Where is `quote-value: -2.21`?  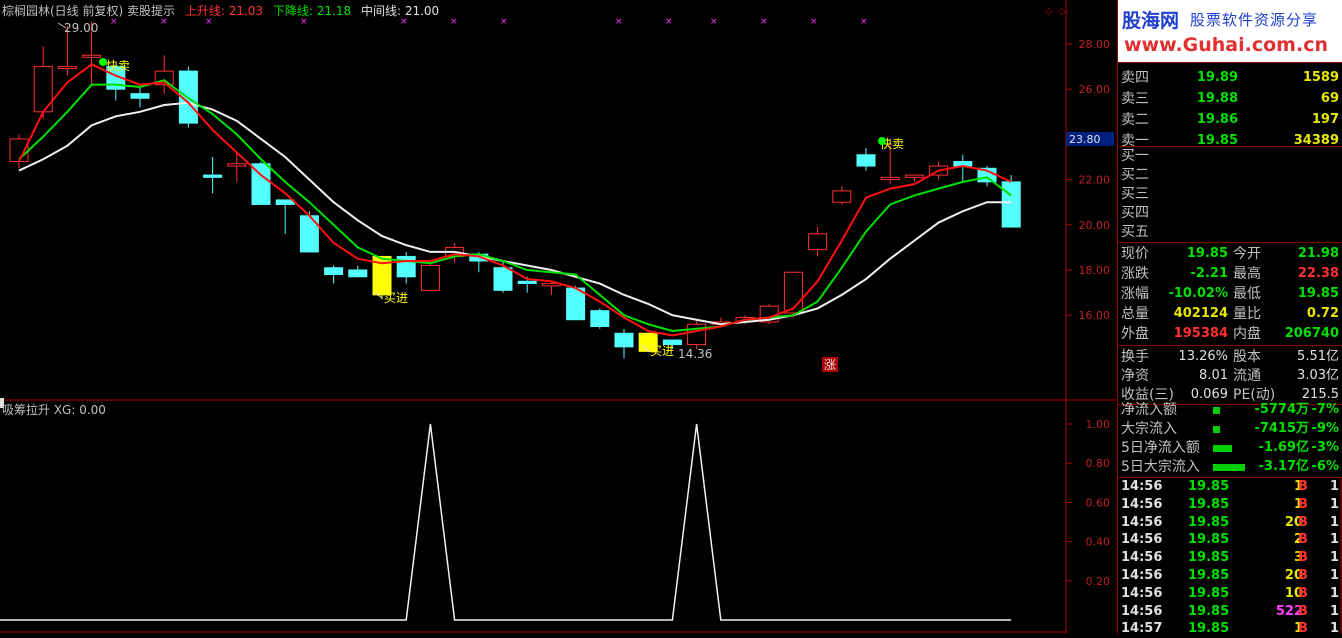 quote-value: -2.21 is located at coordinates (1209, 273).